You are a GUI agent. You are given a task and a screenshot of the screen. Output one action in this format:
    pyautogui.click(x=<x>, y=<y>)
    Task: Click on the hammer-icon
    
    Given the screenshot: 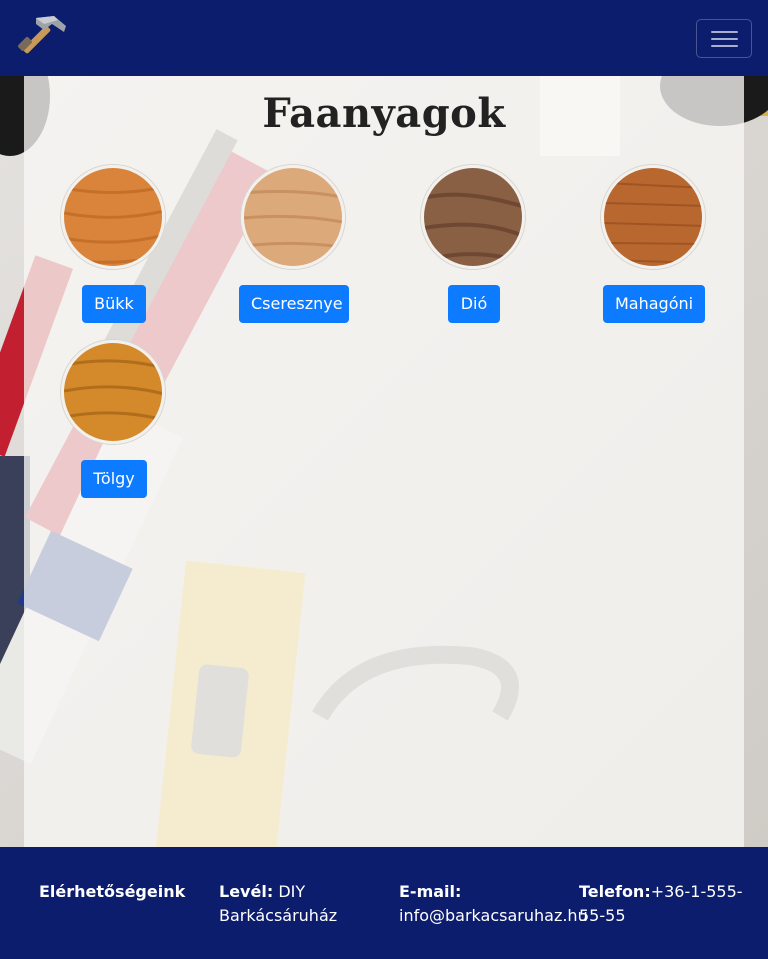 What is the action you would take?
    pyautogui.click(x=42, y=38)
    